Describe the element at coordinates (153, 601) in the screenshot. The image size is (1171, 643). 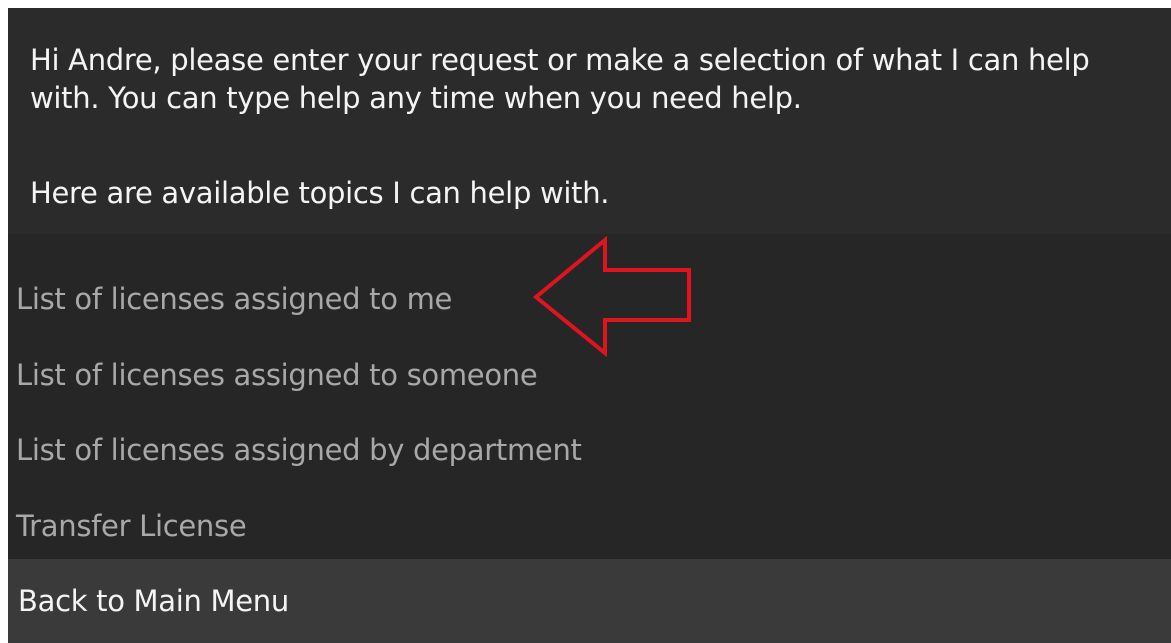
I see `back-to-main-menu-label: Back to Main Menu` at that location.